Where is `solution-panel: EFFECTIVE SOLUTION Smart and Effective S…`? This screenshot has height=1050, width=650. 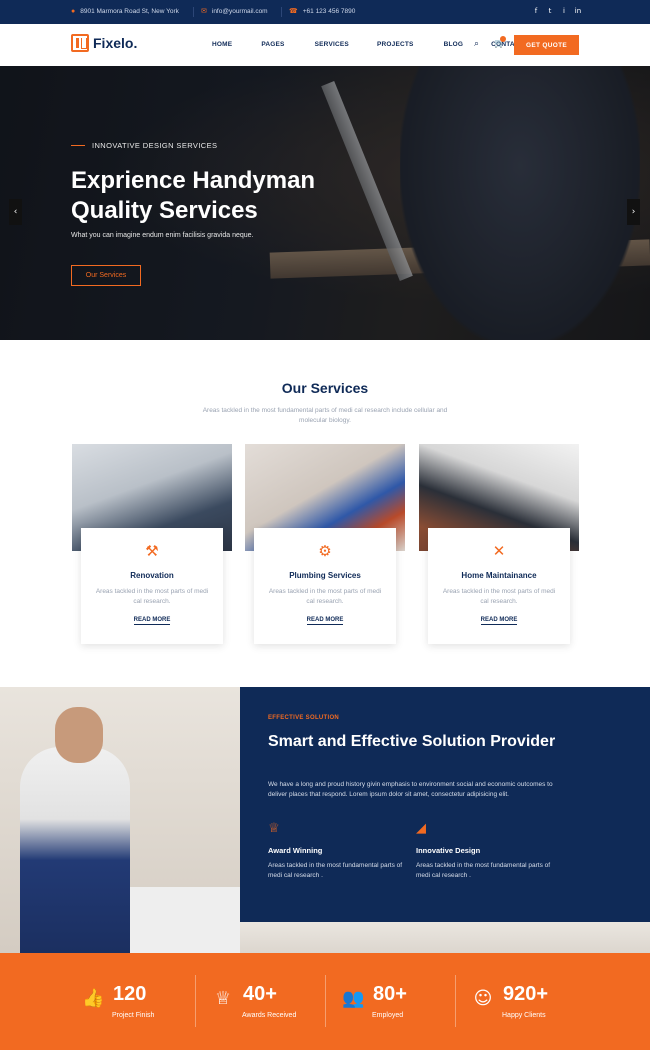 solution-panel: EFFECTIVE SOLUTION Smart and Effective S… is located at coordinates (445, 804).